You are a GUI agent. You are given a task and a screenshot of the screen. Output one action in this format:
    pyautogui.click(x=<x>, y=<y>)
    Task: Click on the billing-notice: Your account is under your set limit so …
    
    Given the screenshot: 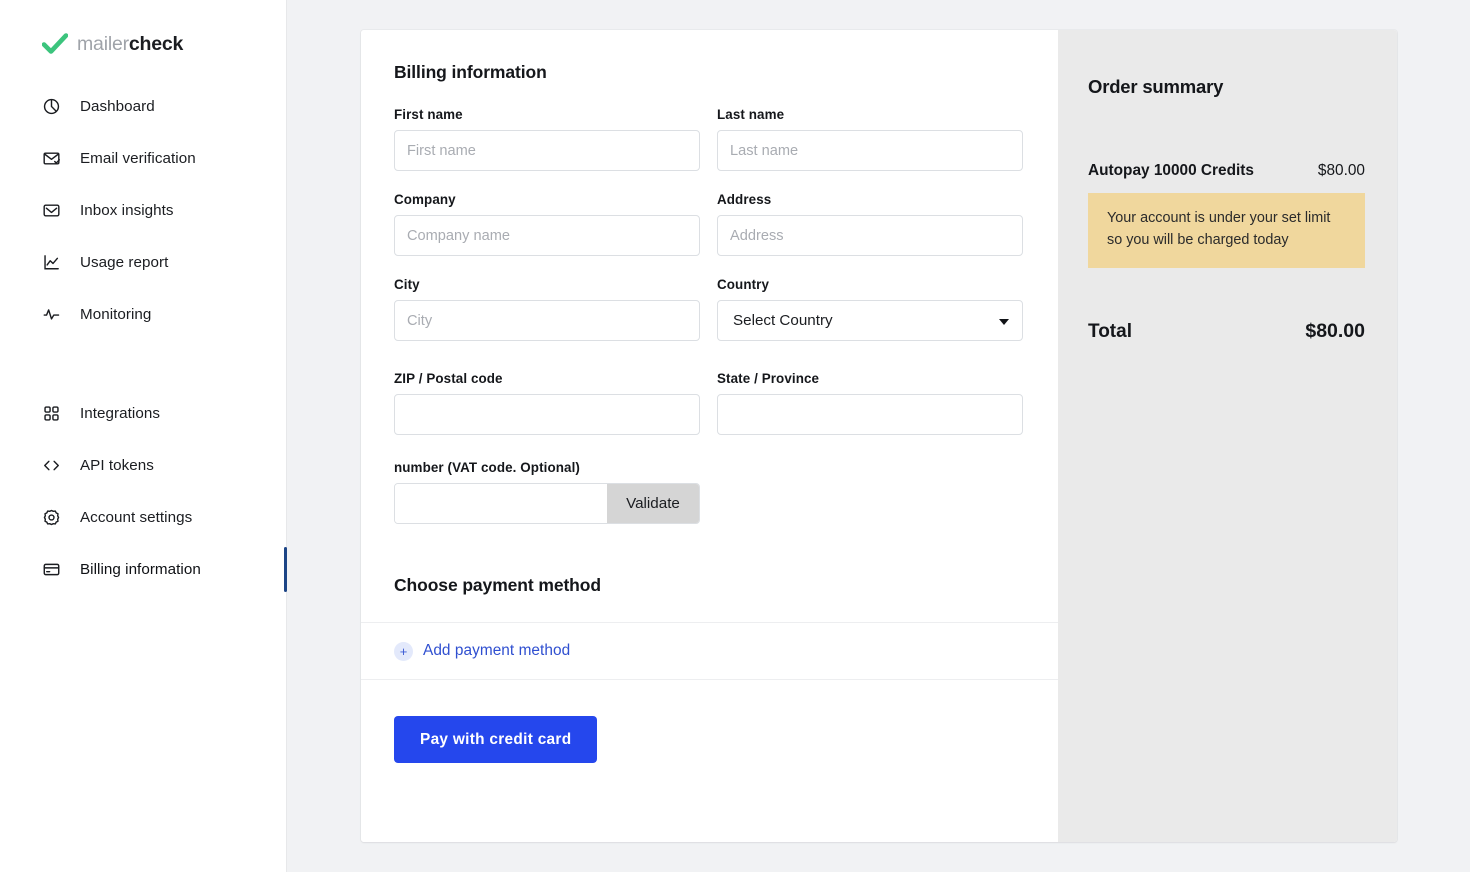 What is the action you would take?
    pyautogui.click(x=1226, y=230)
    